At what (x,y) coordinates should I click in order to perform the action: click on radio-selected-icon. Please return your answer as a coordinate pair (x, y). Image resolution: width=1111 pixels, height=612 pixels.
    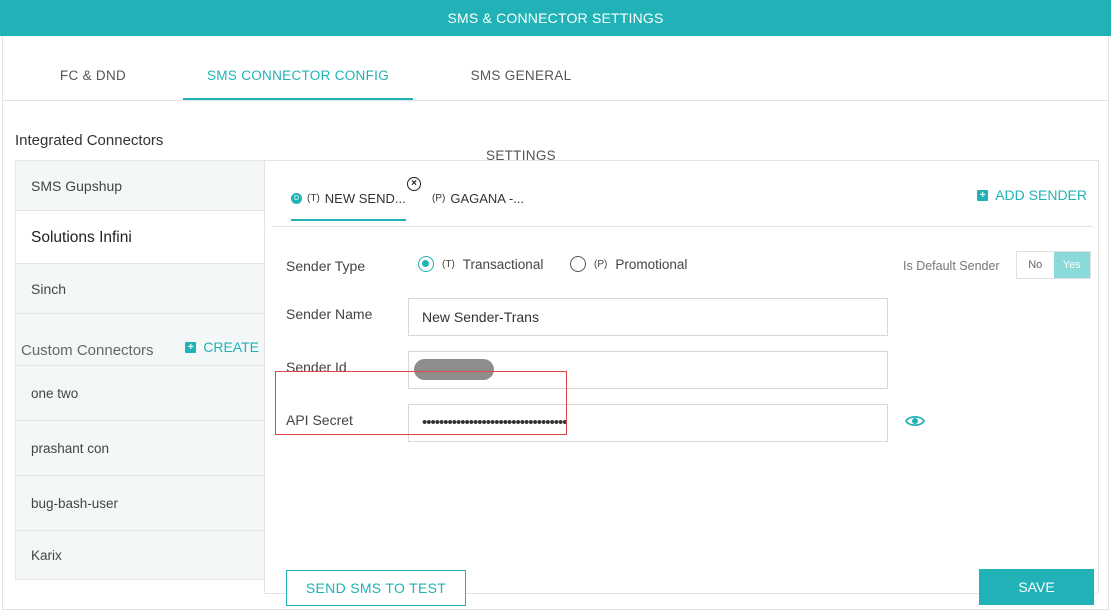
    Looking at the image, I should click on (426, 264).